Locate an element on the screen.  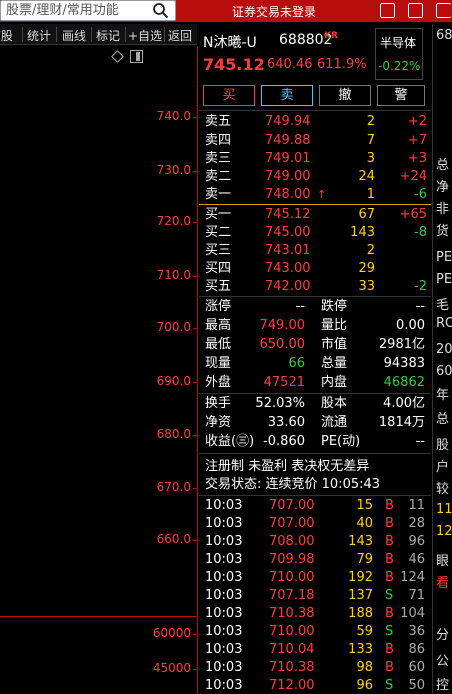
strip-label: 毛 is located at coordinates (443, 305).